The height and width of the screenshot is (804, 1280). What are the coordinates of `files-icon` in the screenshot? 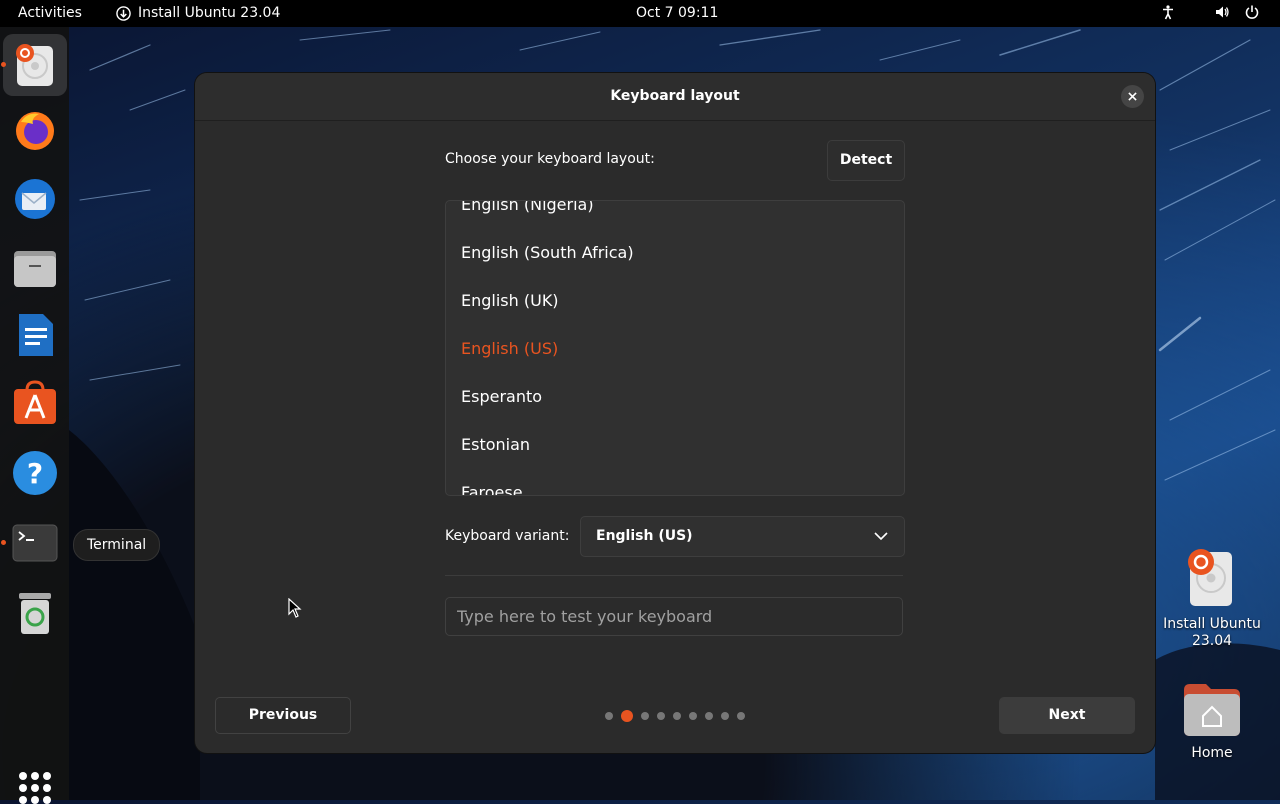 It's located at (35, 269).